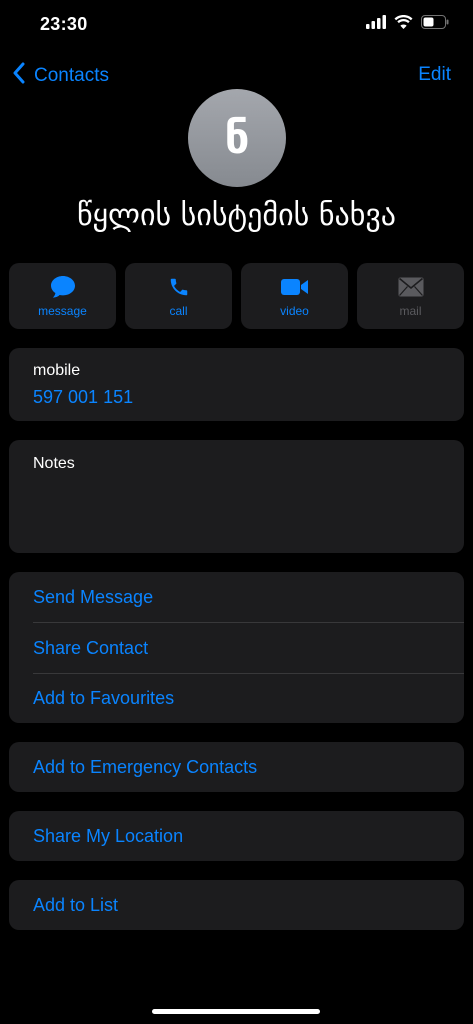  What do you see at coordinates (91, 648) in the screenshot?
I see `share-contact-label: Share Contact` at bounding box center [91, 648].